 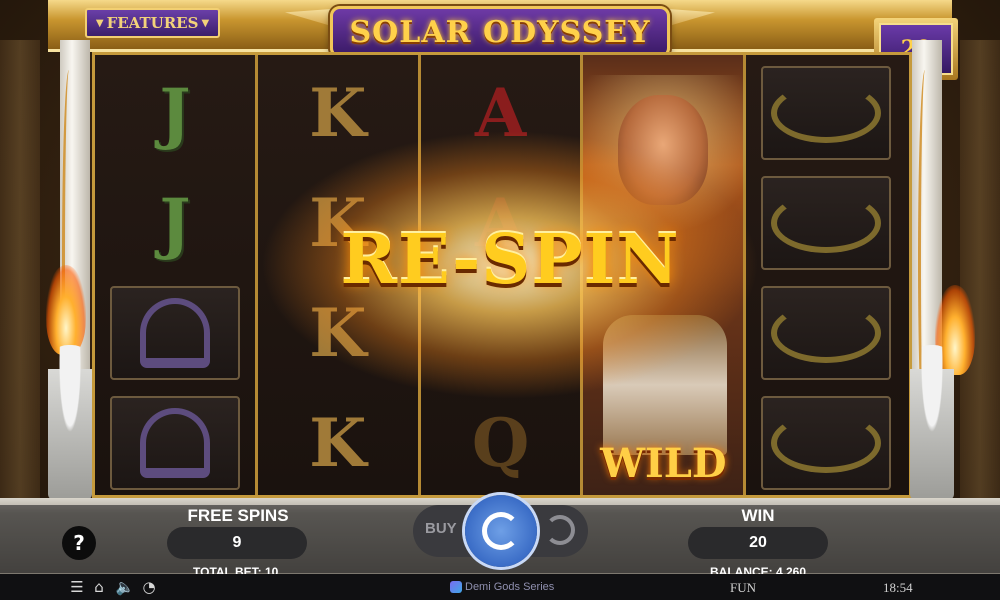 What do you see at coordinates (758, 515) in the screenshot?
I see `win-label: WIN` at bounding box center [758, 515].